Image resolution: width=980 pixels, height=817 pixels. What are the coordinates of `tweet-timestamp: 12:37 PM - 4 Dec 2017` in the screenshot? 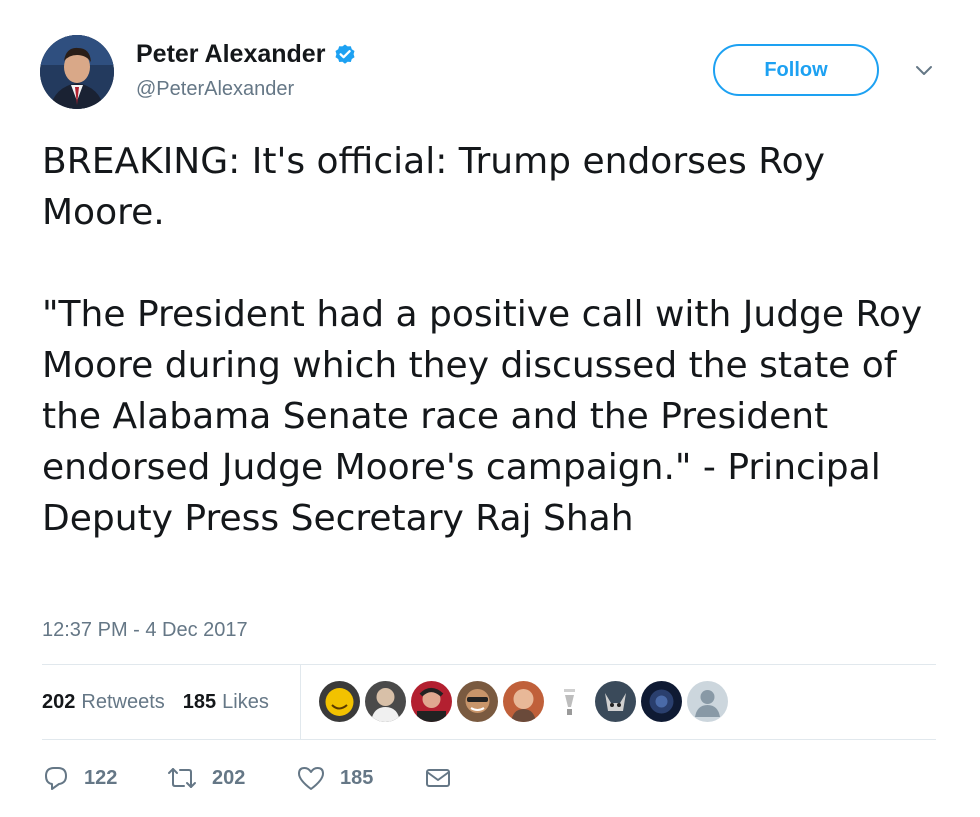 It's located at (145, 630).